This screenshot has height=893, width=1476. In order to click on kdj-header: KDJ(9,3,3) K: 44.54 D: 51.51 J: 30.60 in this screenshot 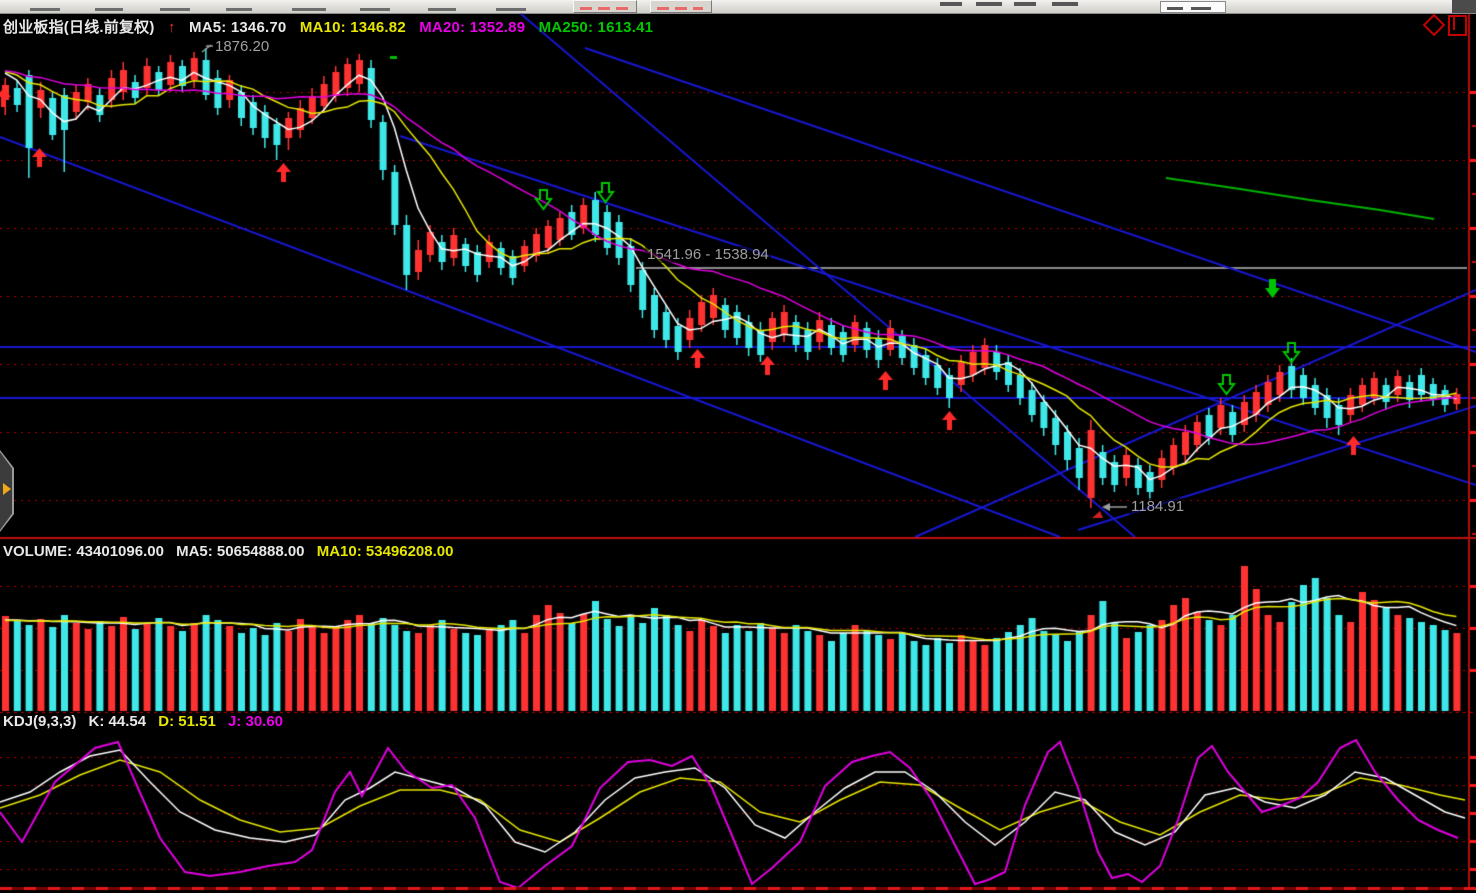, I will do `click(147, 721)`.